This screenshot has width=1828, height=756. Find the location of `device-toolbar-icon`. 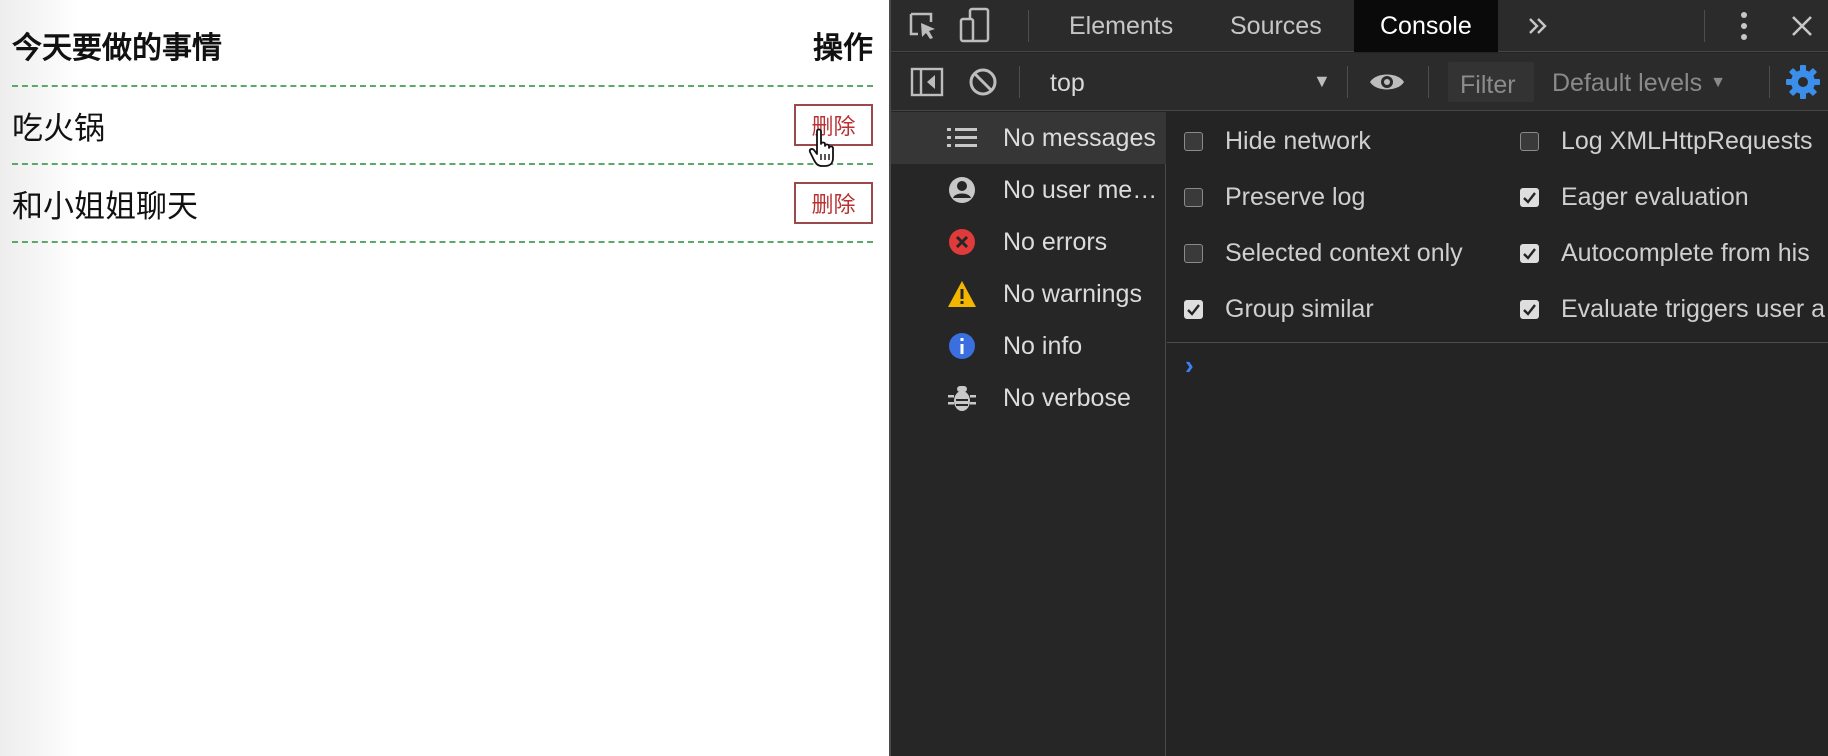

device-toolbar-icon is located at coordinates (975, 26).